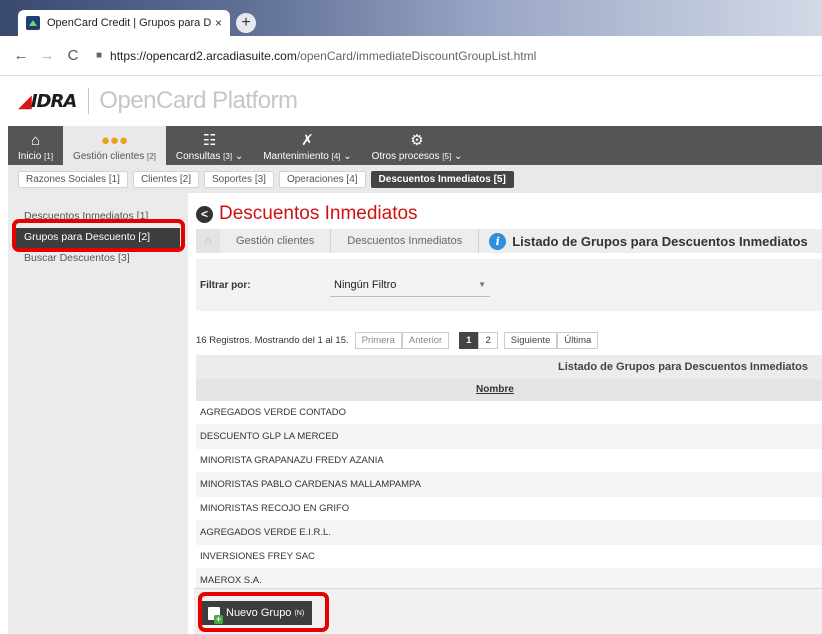  What do you see at coordinates (73, 55) in the screenshot?
I see `reload-icon: C` at bounding box center [73, 55].